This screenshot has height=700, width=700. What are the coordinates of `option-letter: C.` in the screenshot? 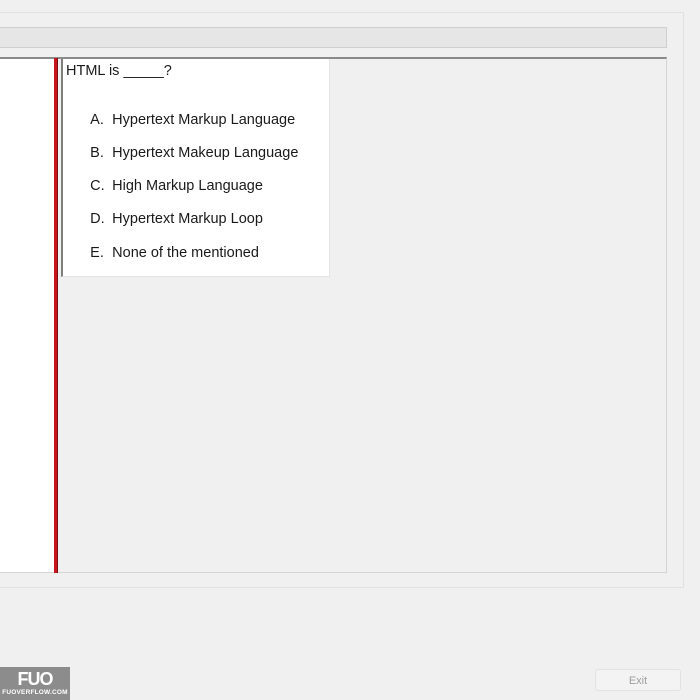 It's located at (97, 186).